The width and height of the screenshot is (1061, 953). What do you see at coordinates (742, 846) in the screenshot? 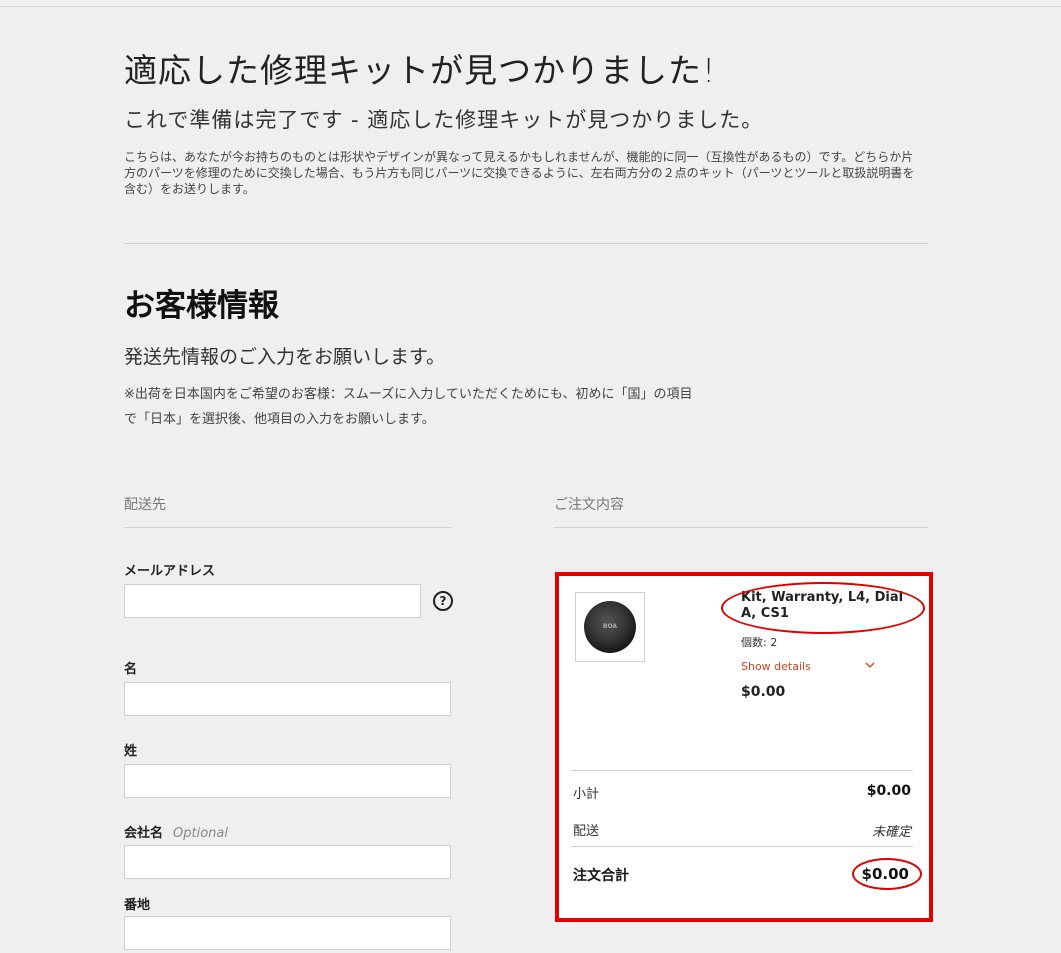
I see `summary-divider-bottom` at bounding box center [742, 846].